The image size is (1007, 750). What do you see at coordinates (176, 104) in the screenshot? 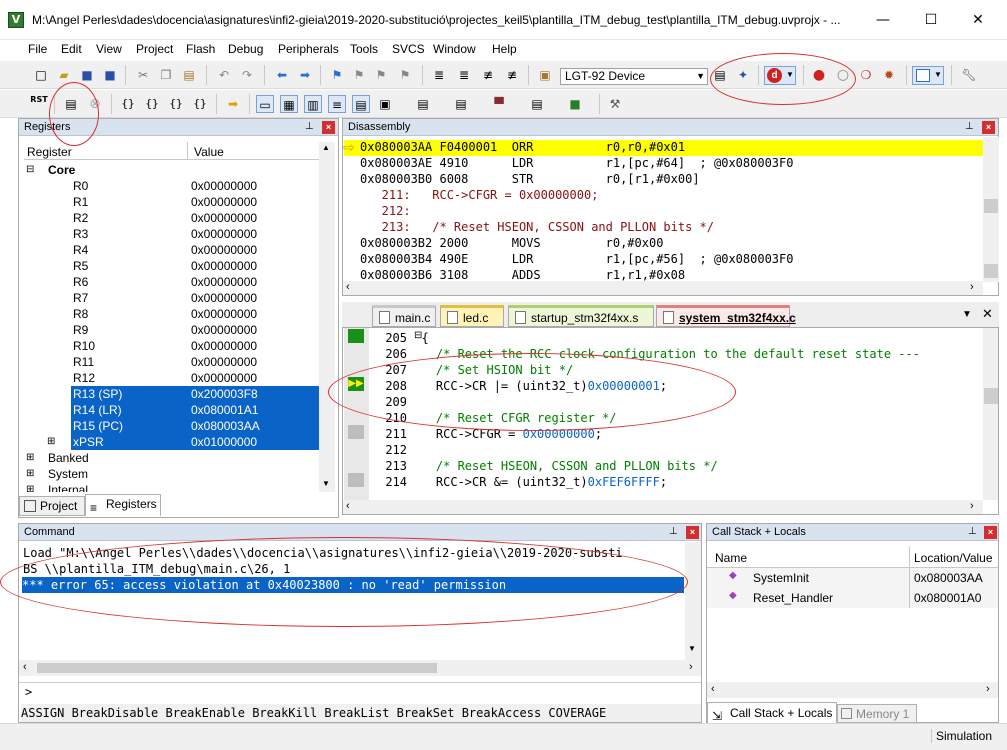
I see `step-out-icon: {}` at bounding box center [176, 104].